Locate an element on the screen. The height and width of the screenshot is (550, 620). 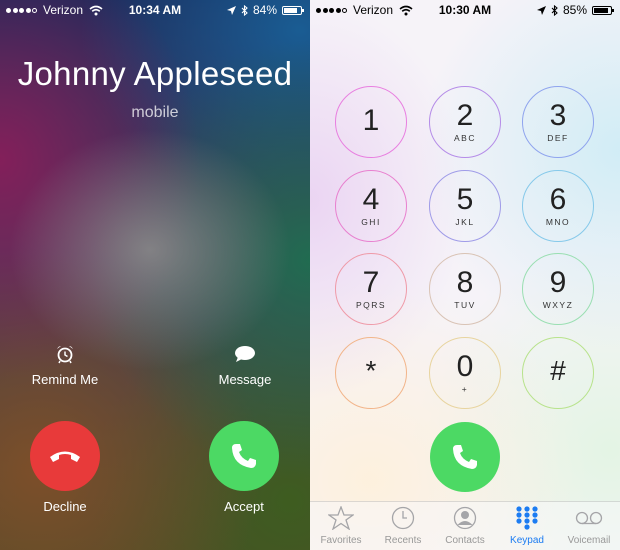
keypad-key-0: 0 + is located at coordinates (465, 373).